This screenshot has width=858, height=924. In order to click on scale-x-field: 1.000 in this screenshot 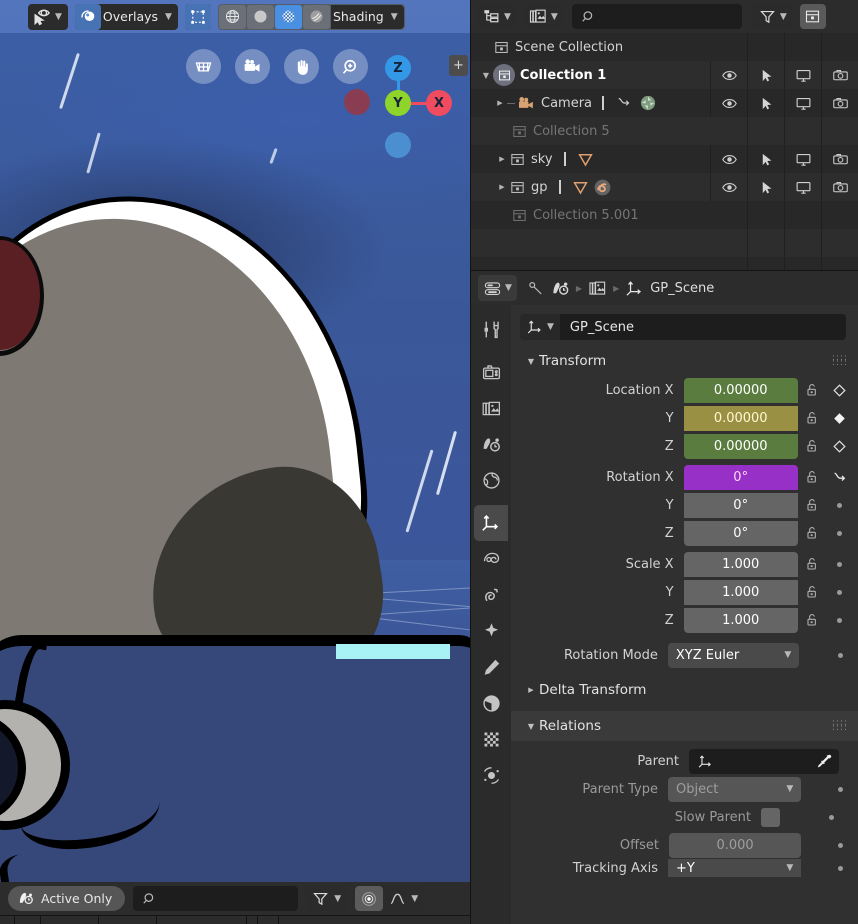, I will do `click(740, 564)`.